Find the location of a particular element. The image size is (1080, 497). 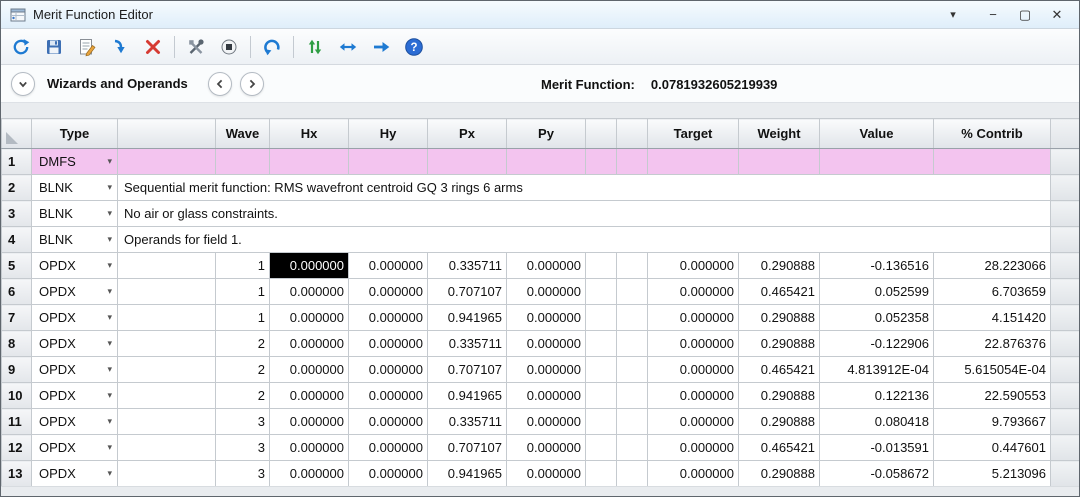

cell-wave: 1 is located at coordinates (242, 291).